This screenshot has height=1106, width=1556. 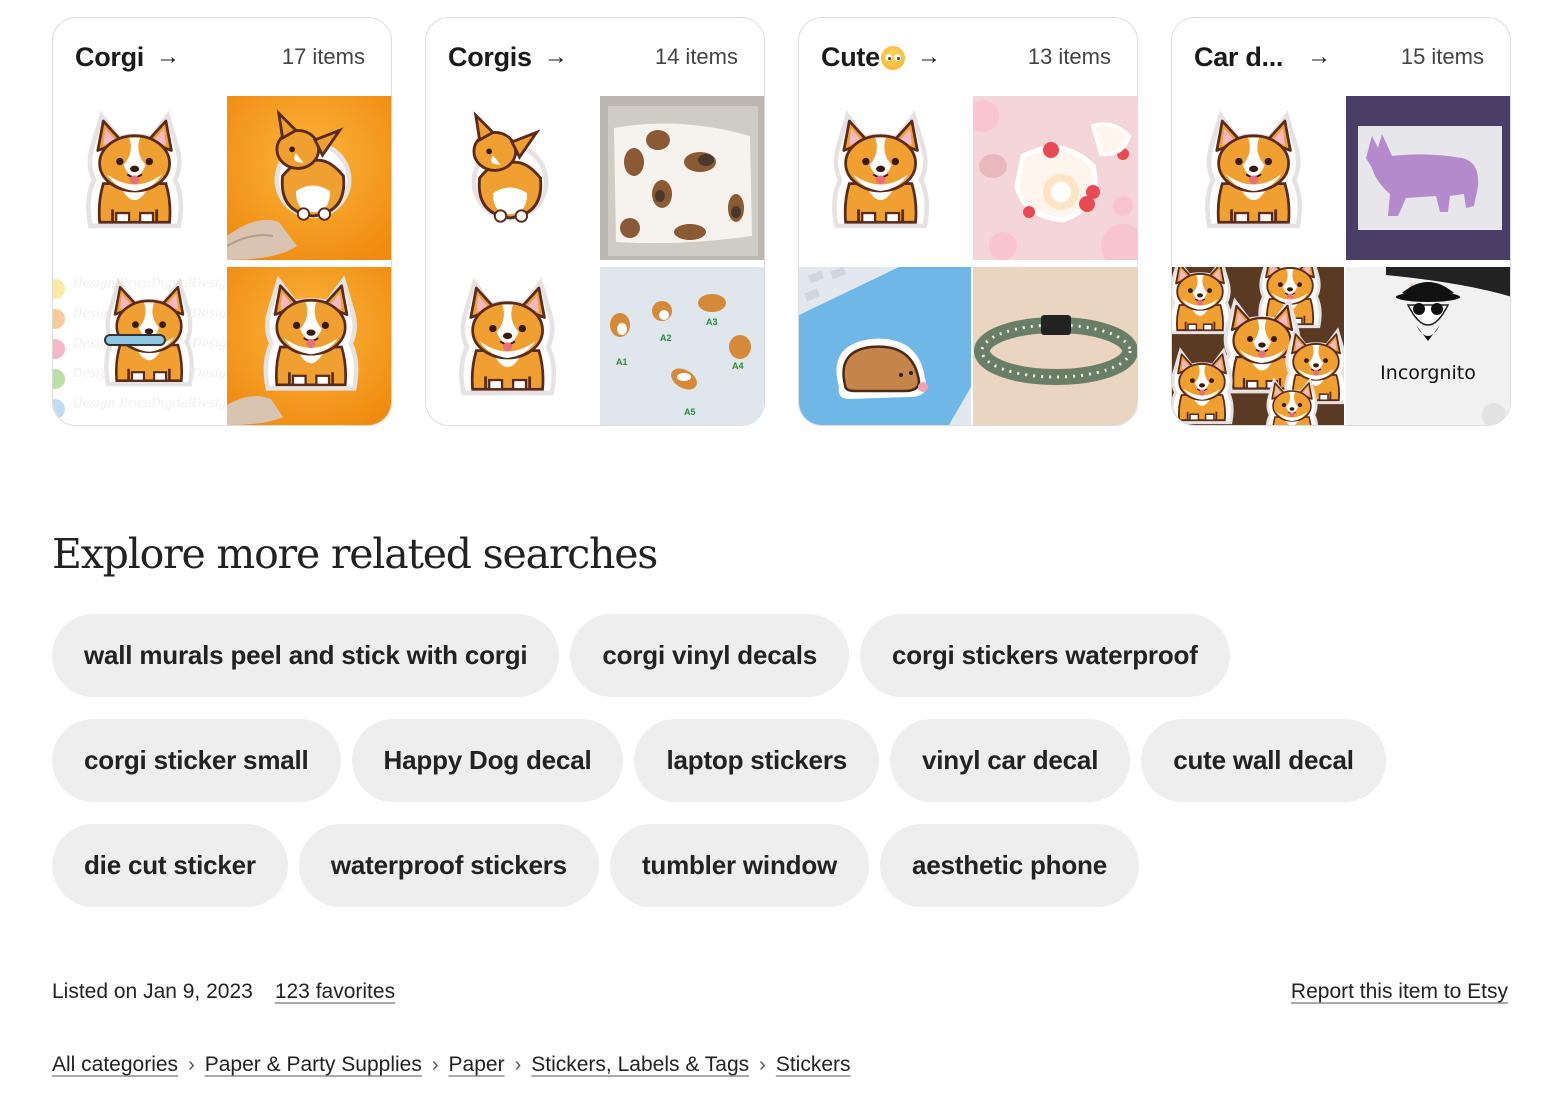 What do you see at coordinates (1055, 178) in the screenshot?
I see `strawberry-cake-stickers-image` at bounding box center [1055, 178].